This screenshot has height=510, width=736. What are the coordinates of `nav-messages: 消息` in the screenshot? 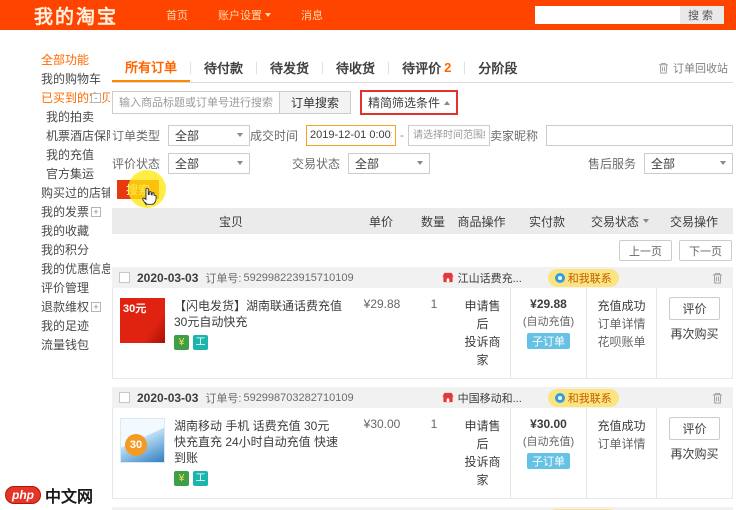 It's located at (312, 15).